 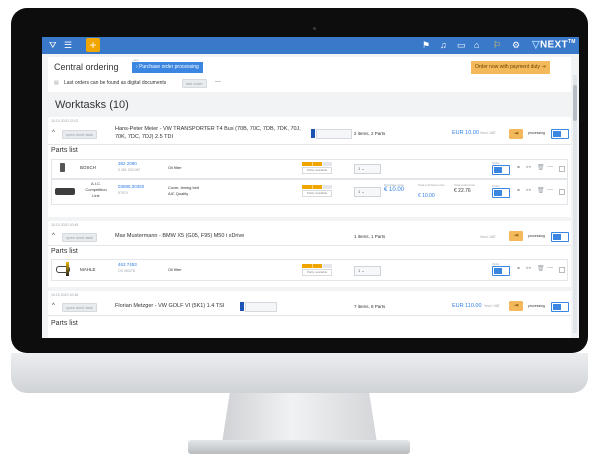 I want to click on parts-list-label: Parts list, so click(x=64, y=323).